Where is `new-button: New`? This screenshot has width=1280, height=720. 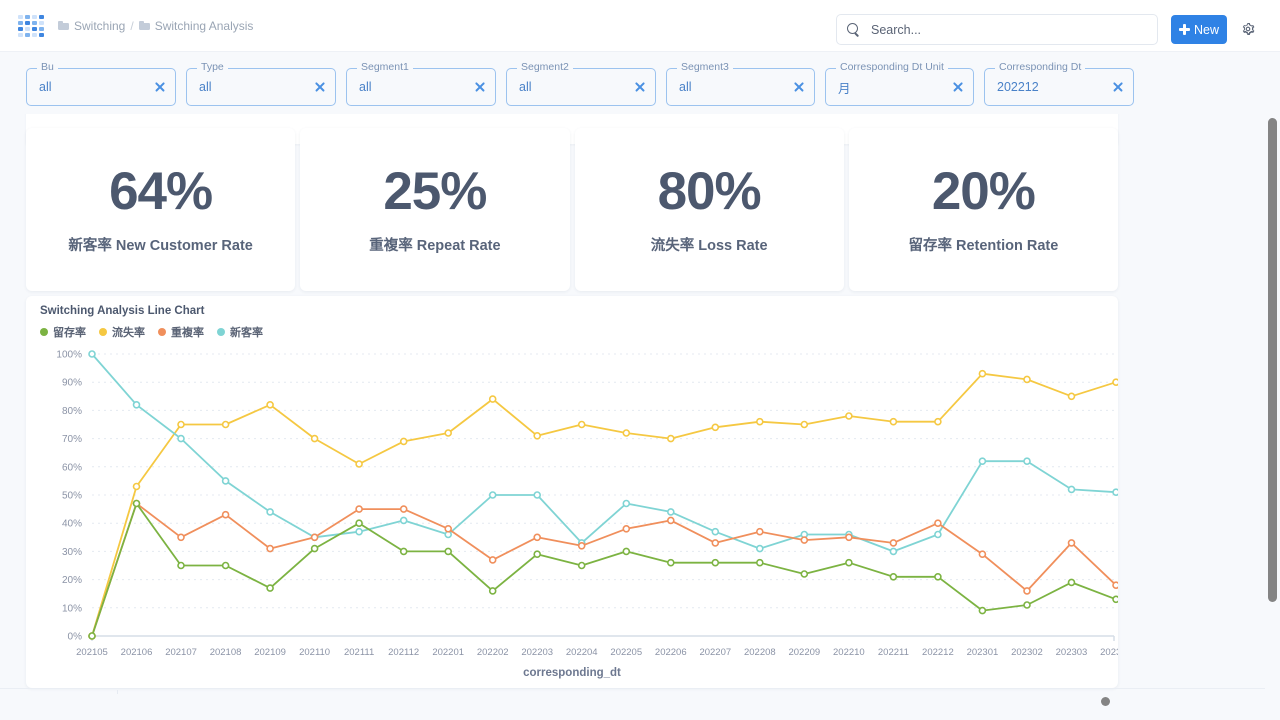
new-button: New is located at coordinates (1199, 29).